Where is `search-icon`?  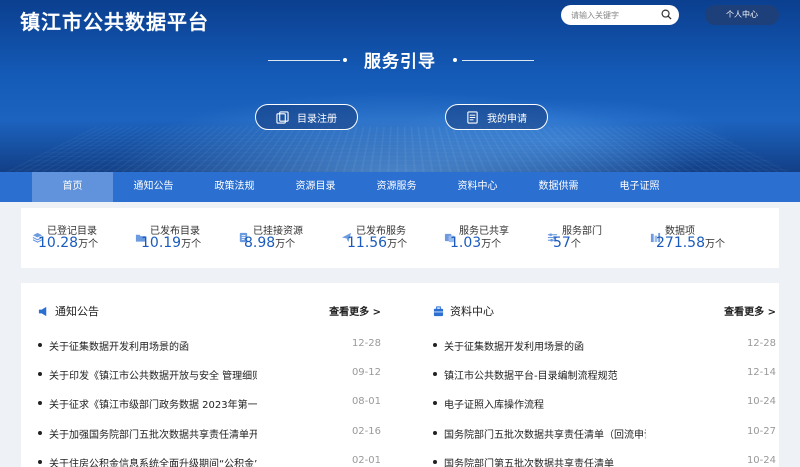
search-icon is located at coordinates (666, 14).